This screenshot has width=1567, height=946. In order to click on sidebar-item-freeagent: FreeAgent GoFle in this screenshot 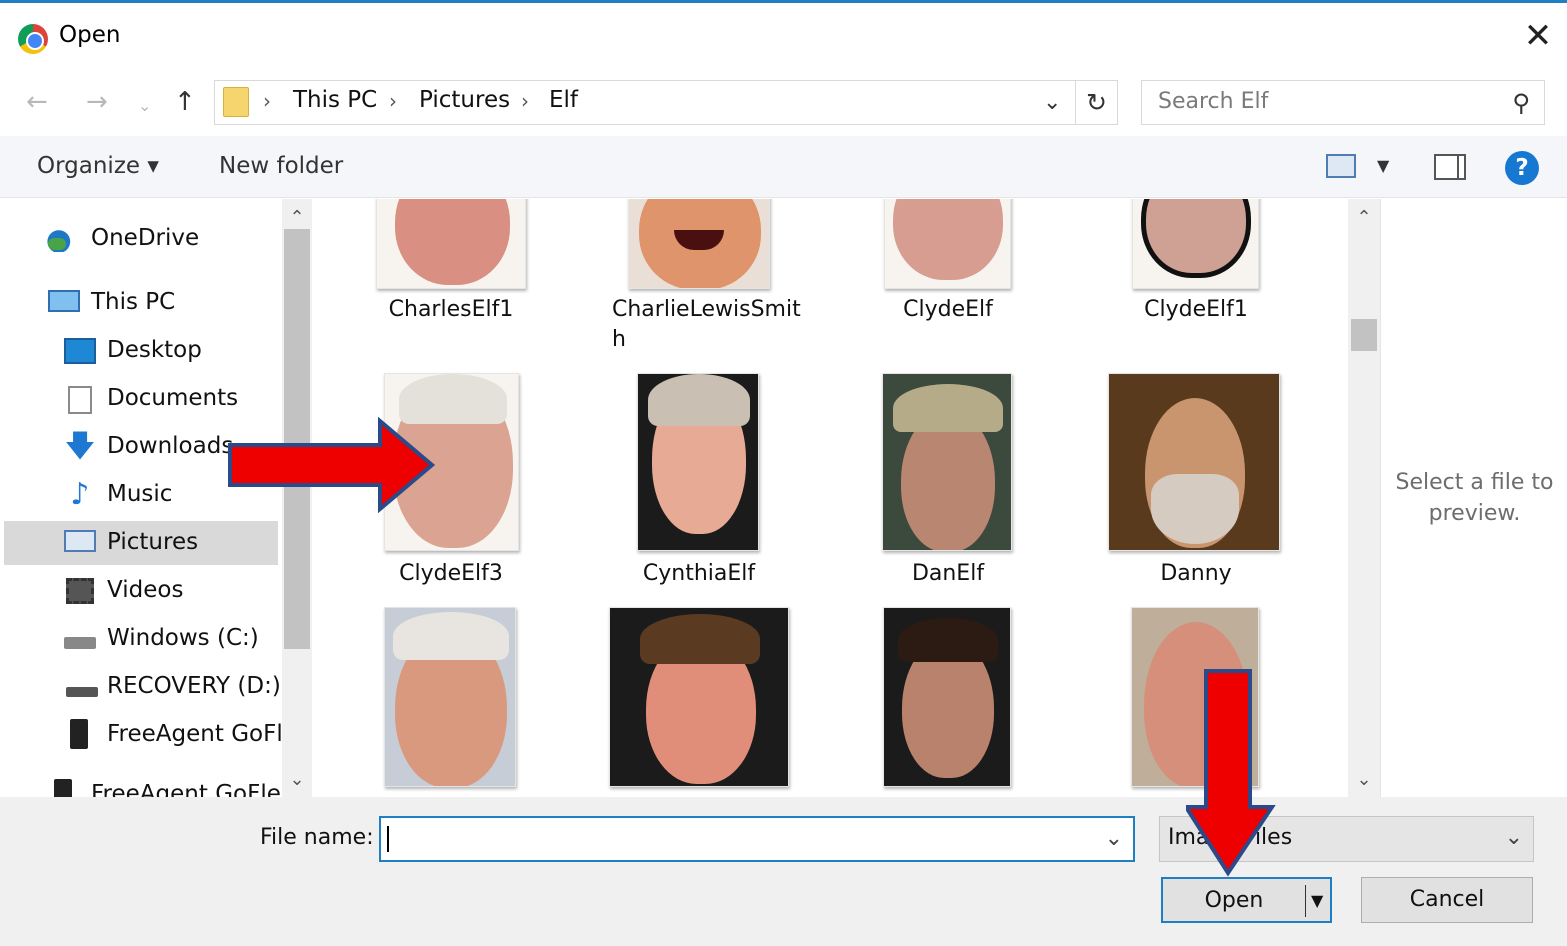, I will do `click(141, 735)`.